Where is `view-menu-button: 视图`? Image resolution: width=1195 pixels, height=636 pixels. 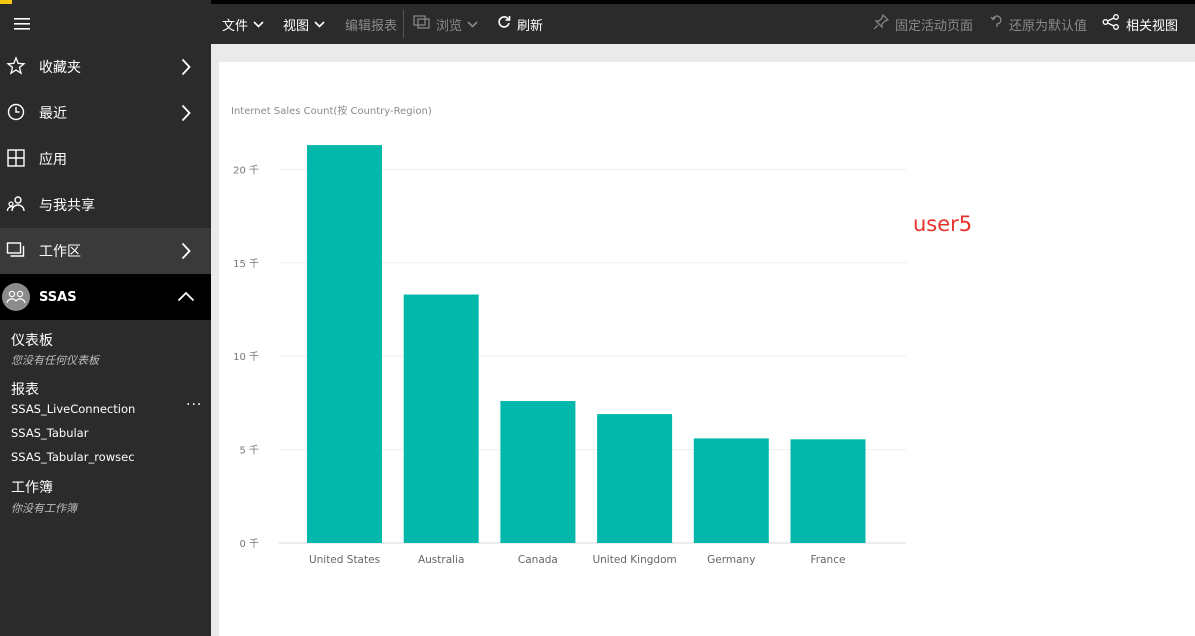
view-menu-button: 视图 is located at coordinates (307, 24).